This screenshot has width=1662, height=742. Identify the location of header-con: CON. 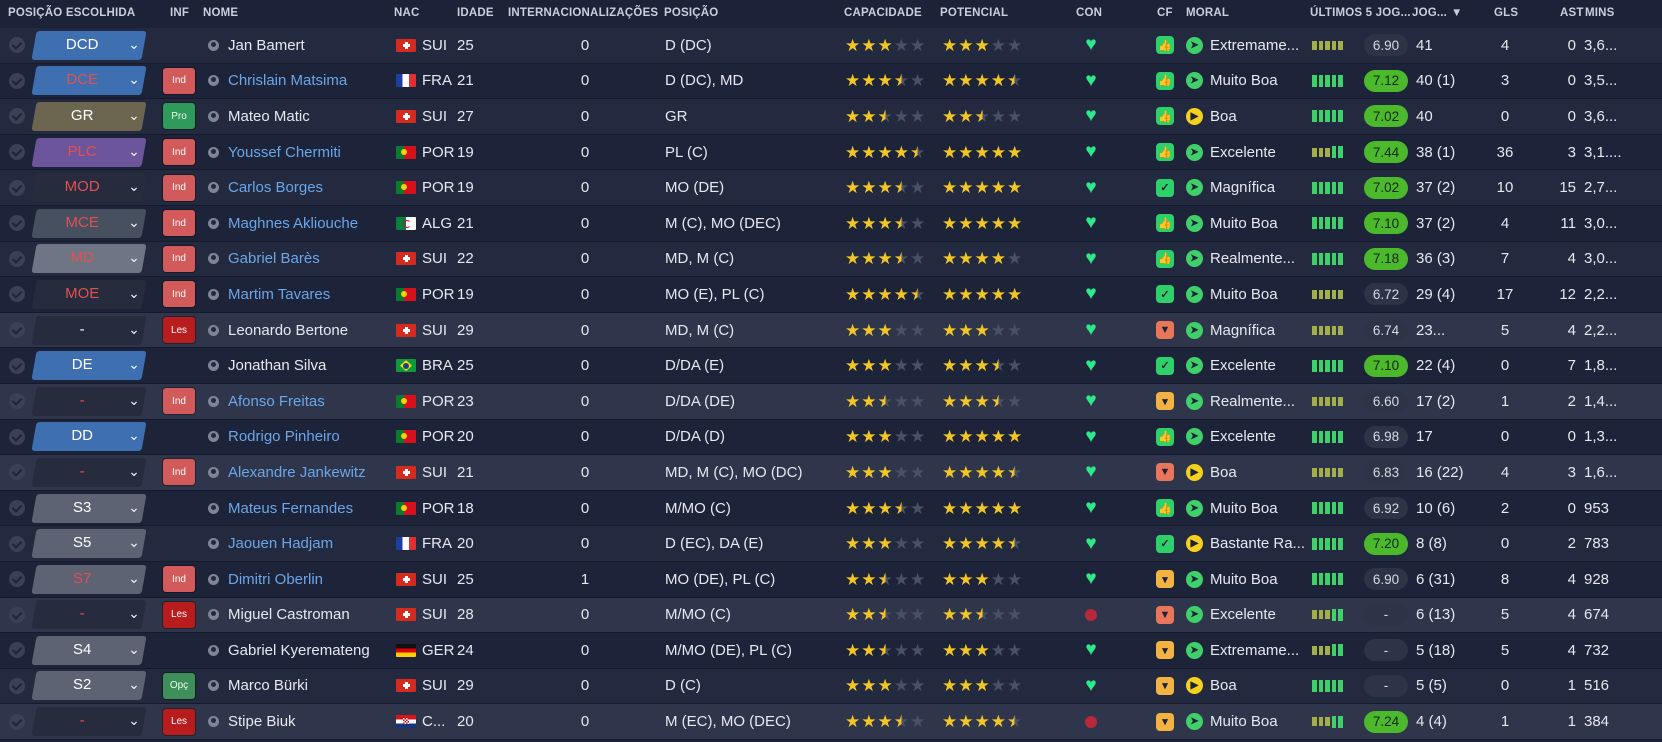
(1089, 13).